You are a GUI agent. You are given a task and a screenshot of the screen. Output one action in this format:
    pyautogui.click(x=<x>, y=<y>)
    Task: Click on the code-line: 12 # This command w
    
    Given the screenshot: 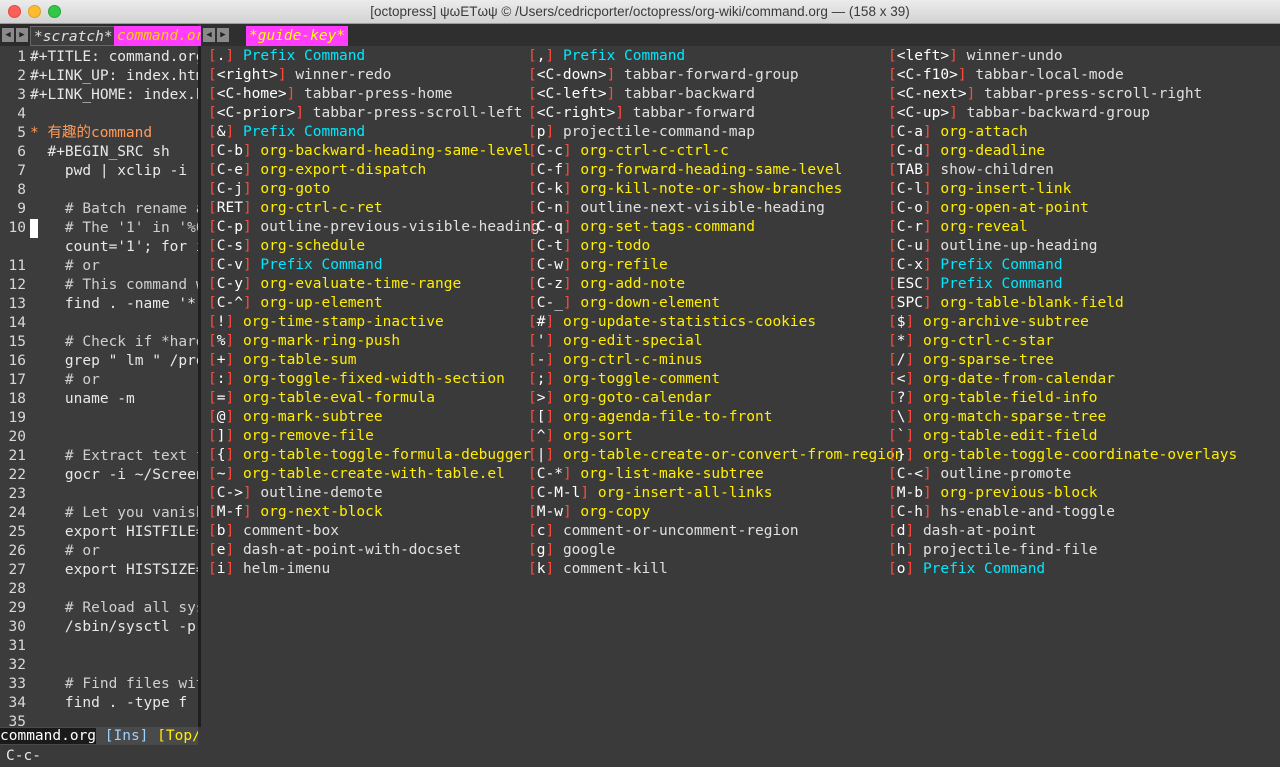 What is the action you would take?
    pyautogui.click(x=99, y=285)
    